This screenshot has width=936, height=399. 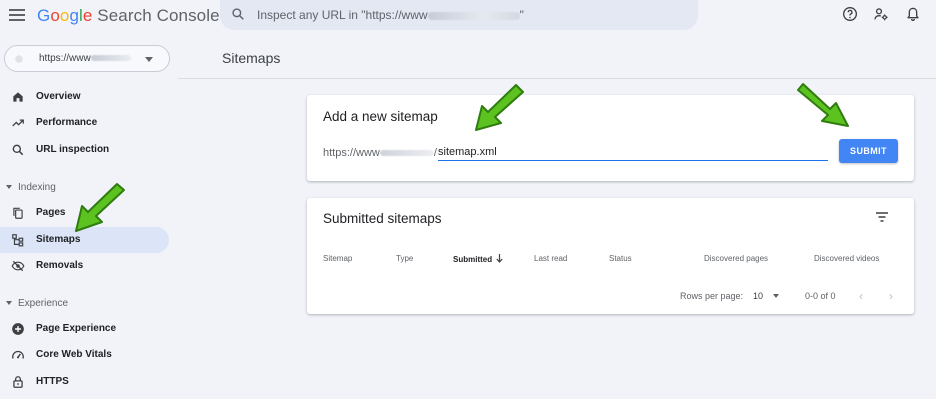 What do you see at coordinates (868, 151) in the screenshot?
I see `submit-button: SUBMIT` at bounding box center [868, 151].